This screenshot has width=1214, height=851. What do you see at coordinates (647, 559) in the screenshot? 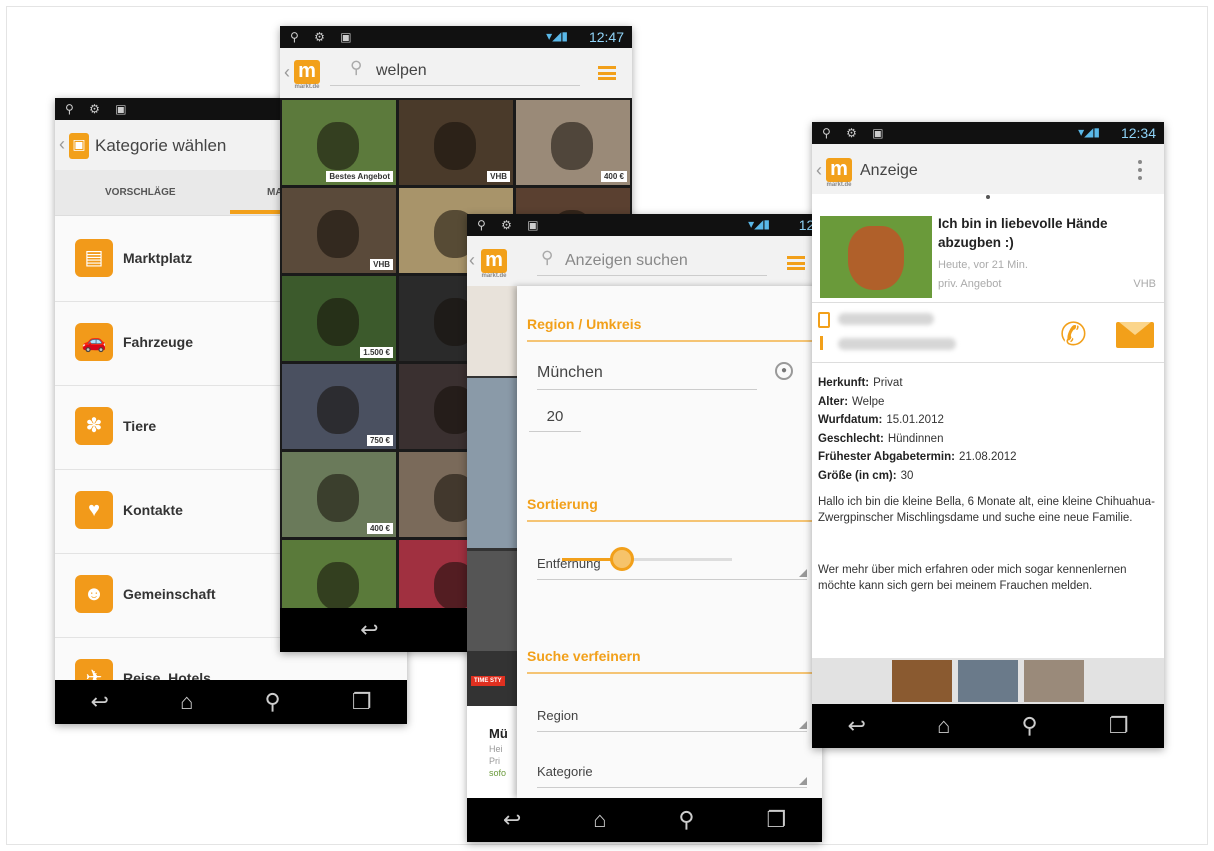
I see `radius-slider` at bounding box center [647, 559].